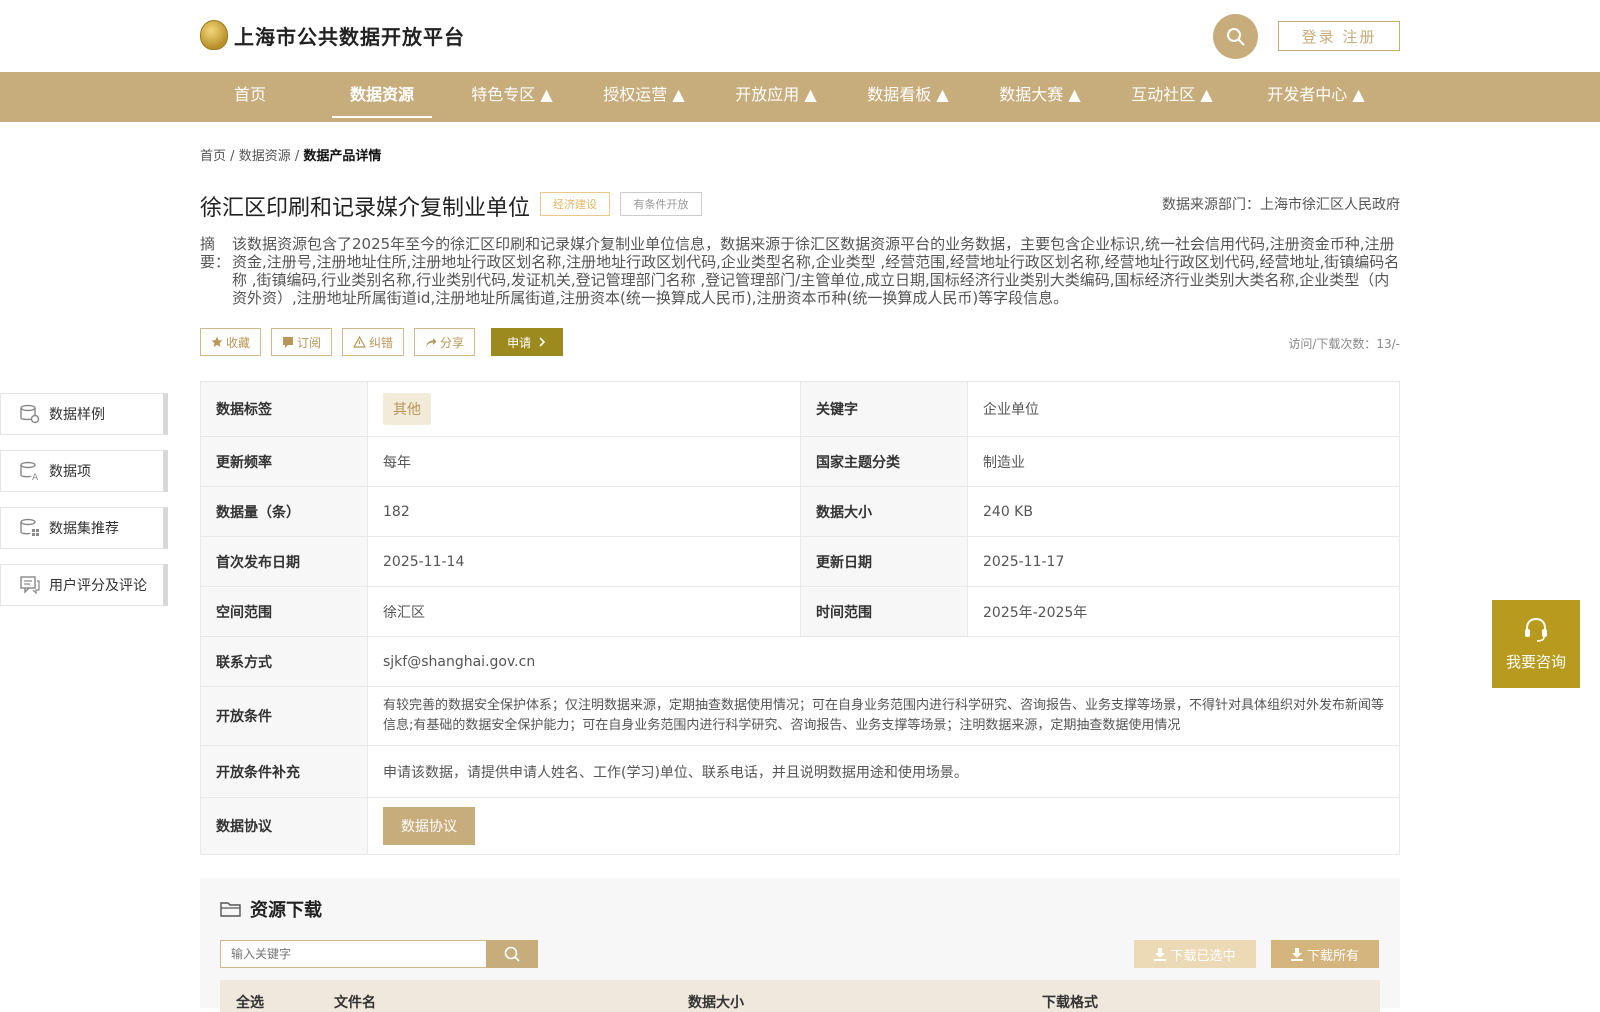  What do you see at coordinates (288, 342) in the screenshot?
I see `bookmark-icon` at bounding box center [288, 342].